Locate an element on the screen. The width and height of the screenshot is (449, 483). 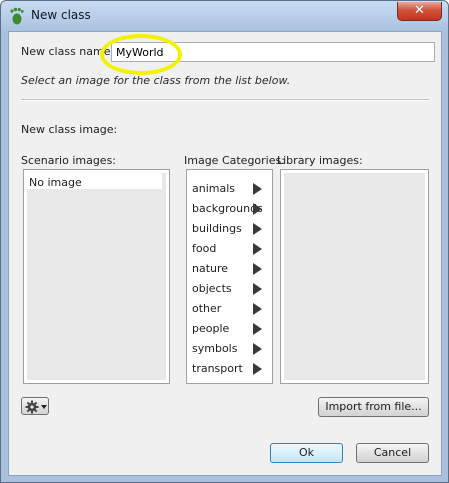
class-image-label: New class image: is located at coordinates (69, 129).